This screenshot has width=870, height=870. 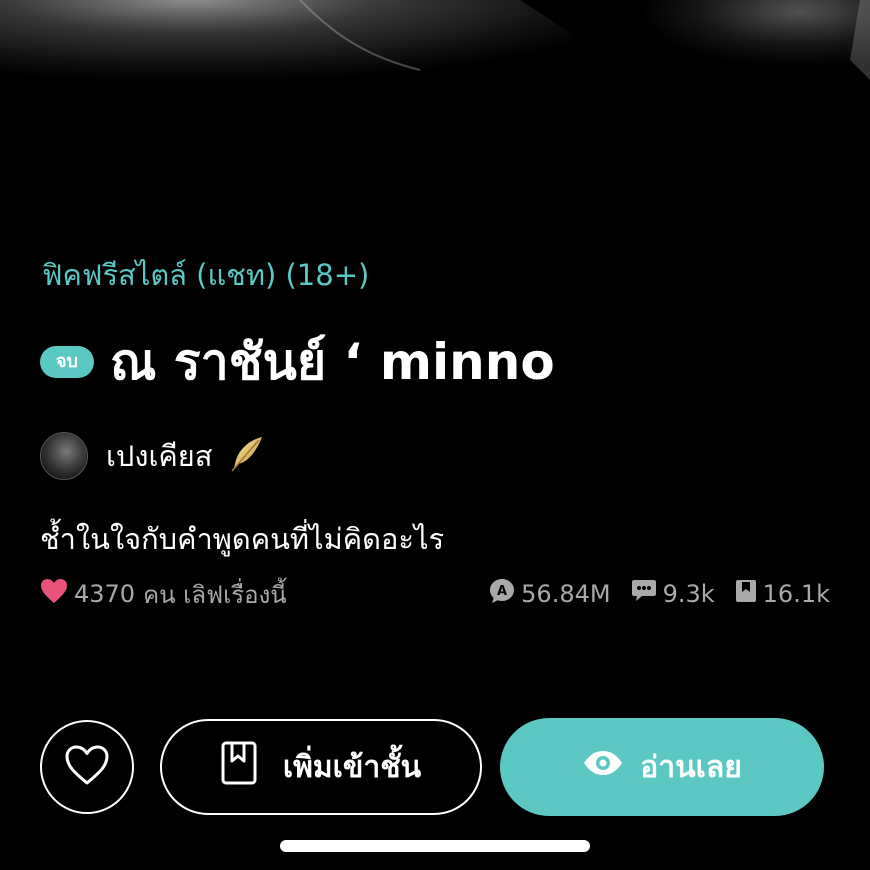 What do you see at coordinates (502, 591) in the screenshot?
I see `svg-text: A` at bounding box center [502, 591].